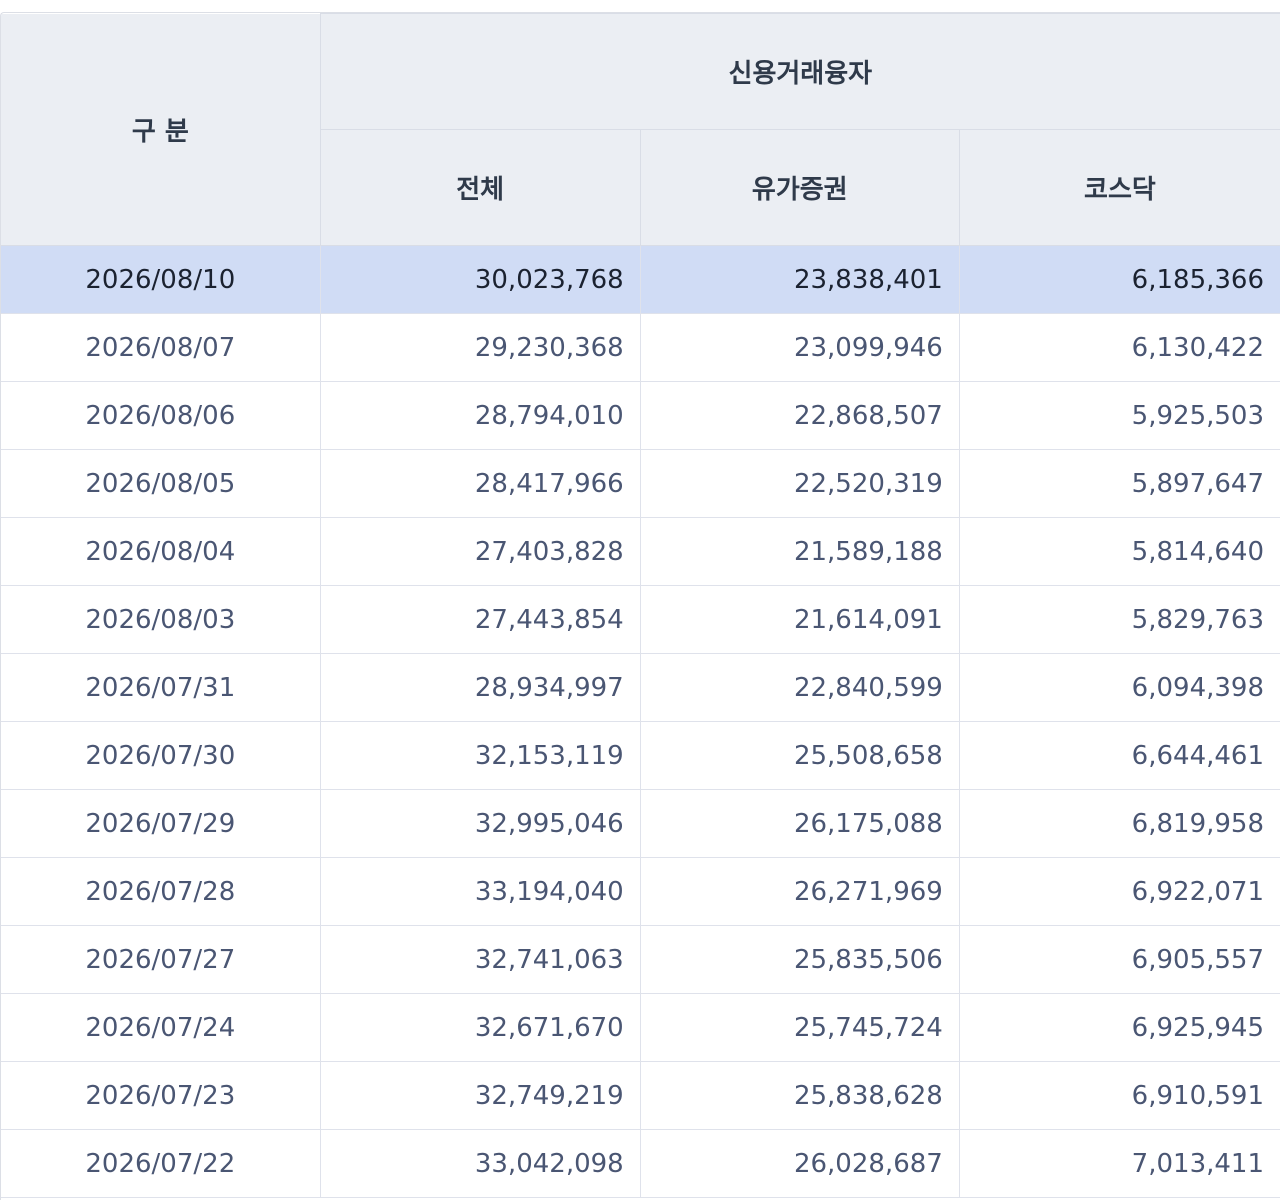  What do you see at coordinates (480, 823) in the screenshot?
I see `total-cell: 32,995,046` at bounding box center [480, 823].